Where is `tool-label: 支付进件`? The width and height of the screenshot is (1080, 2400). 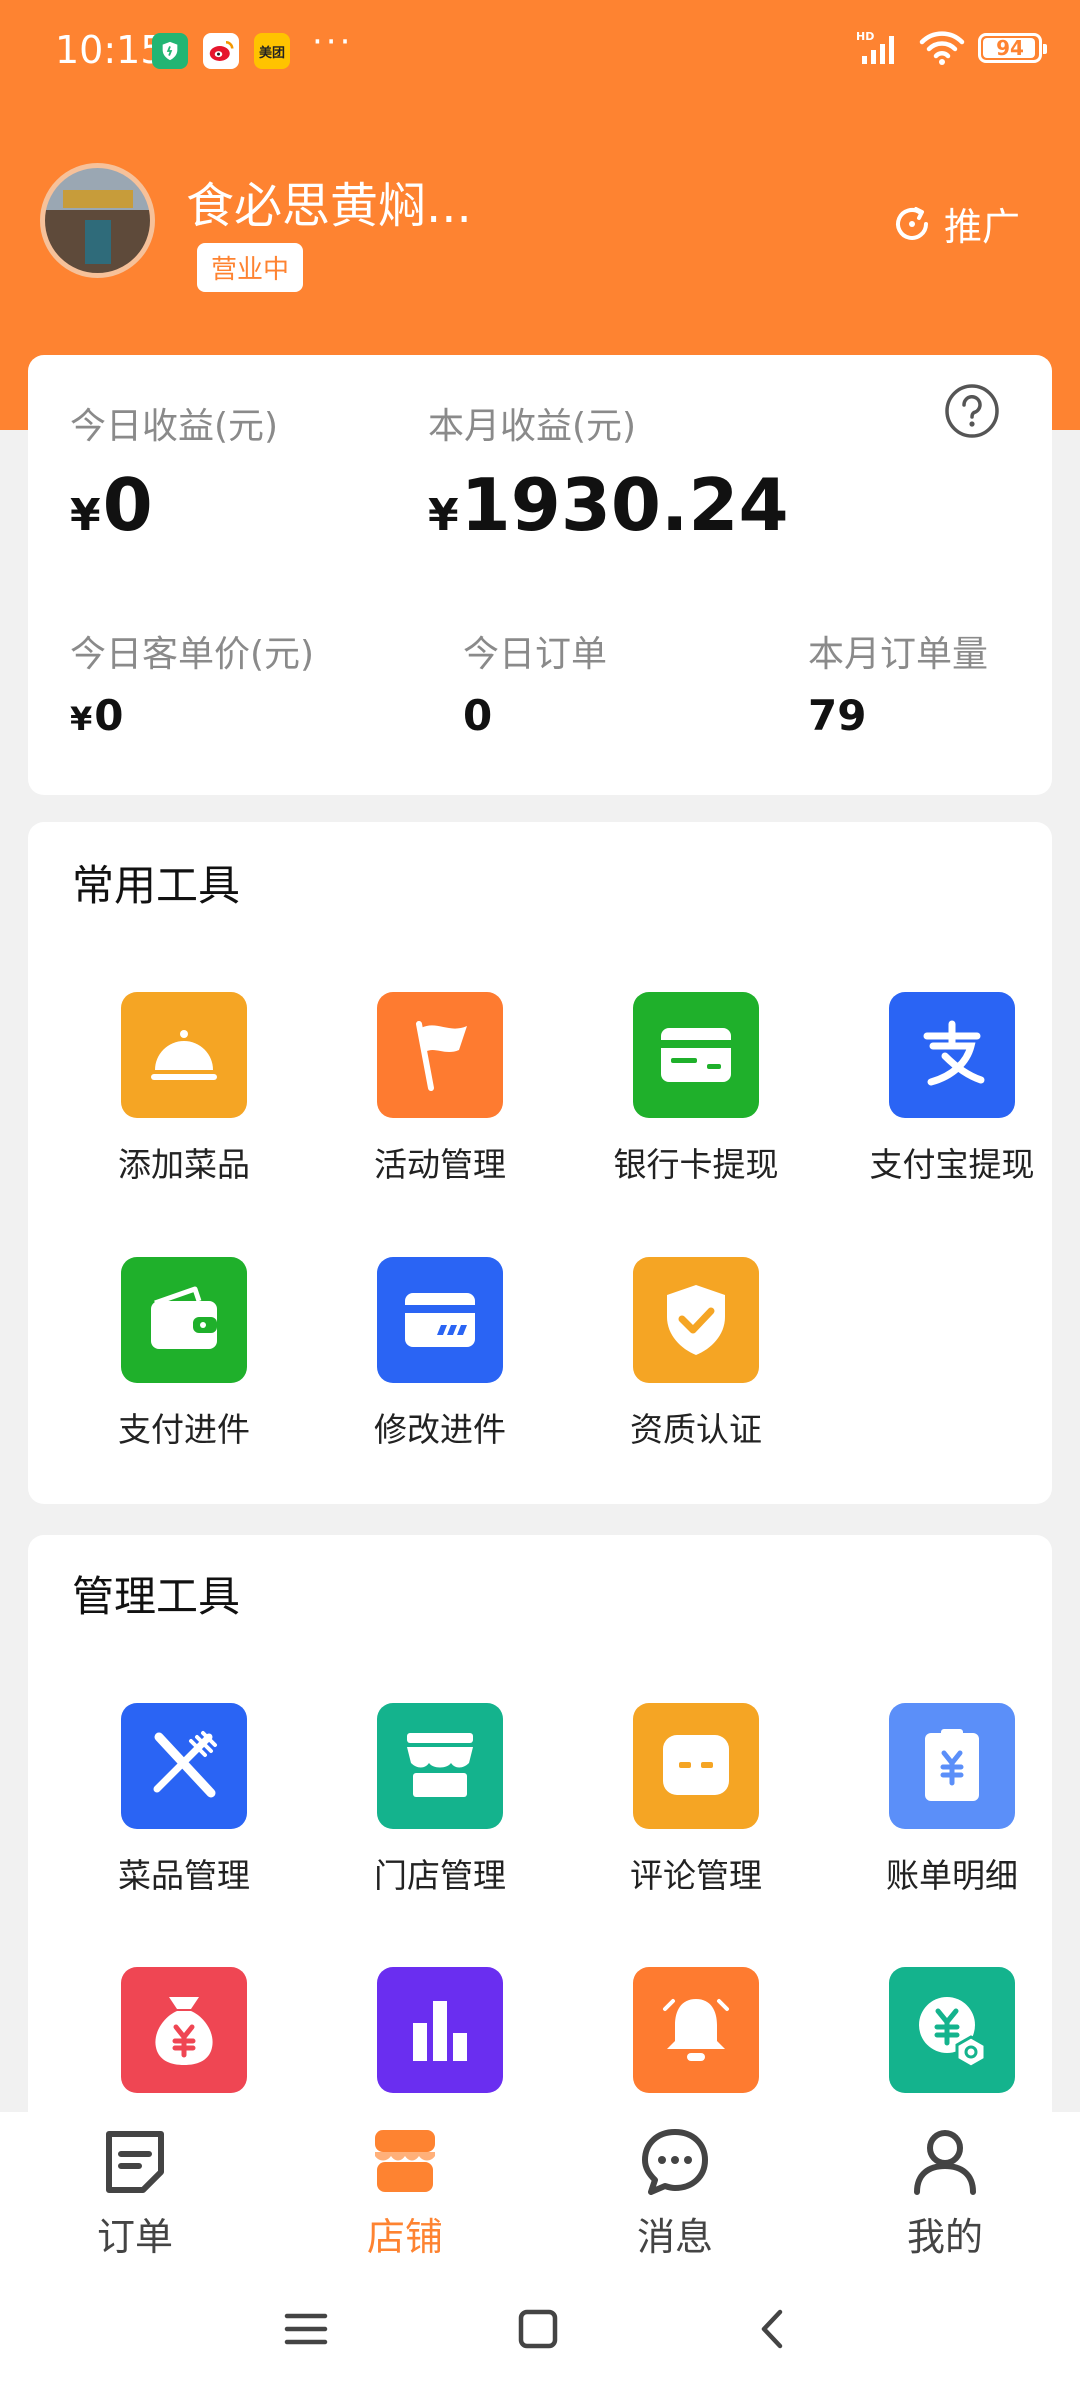
tool-label: 支付进件 is located at coordinates (184, 1429).